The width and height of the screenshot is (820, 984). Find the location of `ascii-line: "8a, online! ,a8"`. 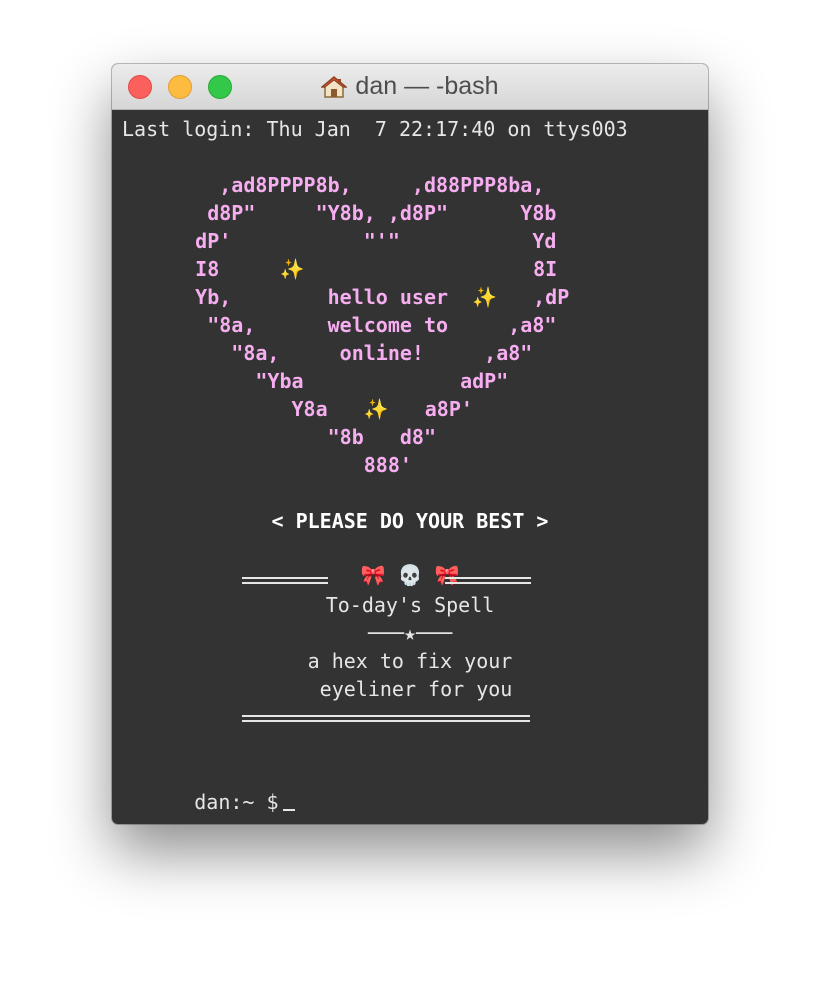

ascii-line: "8a, online! ,a8" is located at coordinates (340, 353).